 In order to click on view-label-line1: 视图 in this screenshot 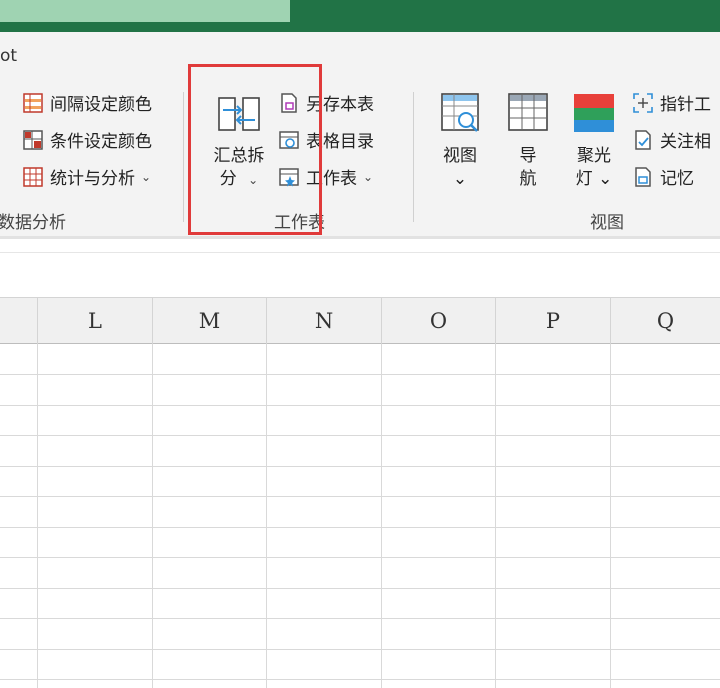, I will do `click(460, 156)`.